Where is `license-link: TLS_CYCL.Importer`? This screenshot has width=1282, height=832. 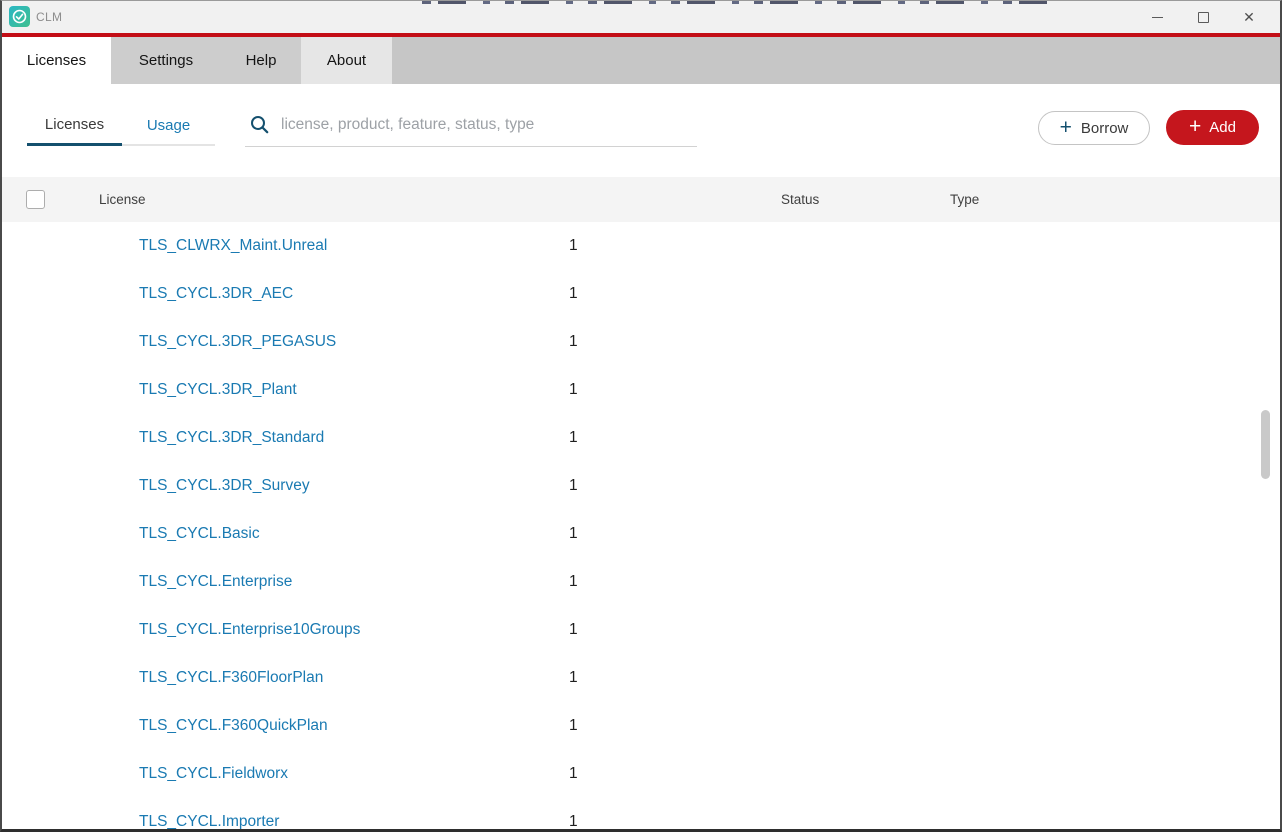 license-link: TLS_CYCL.Importer is located at coordinates (209, 821).